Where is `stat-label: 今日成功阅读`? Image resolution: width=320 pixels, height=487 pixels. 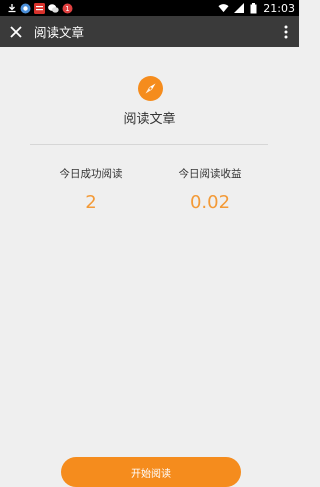
stat-label: 今日成功阅读 is located at coordinates (91, 174).